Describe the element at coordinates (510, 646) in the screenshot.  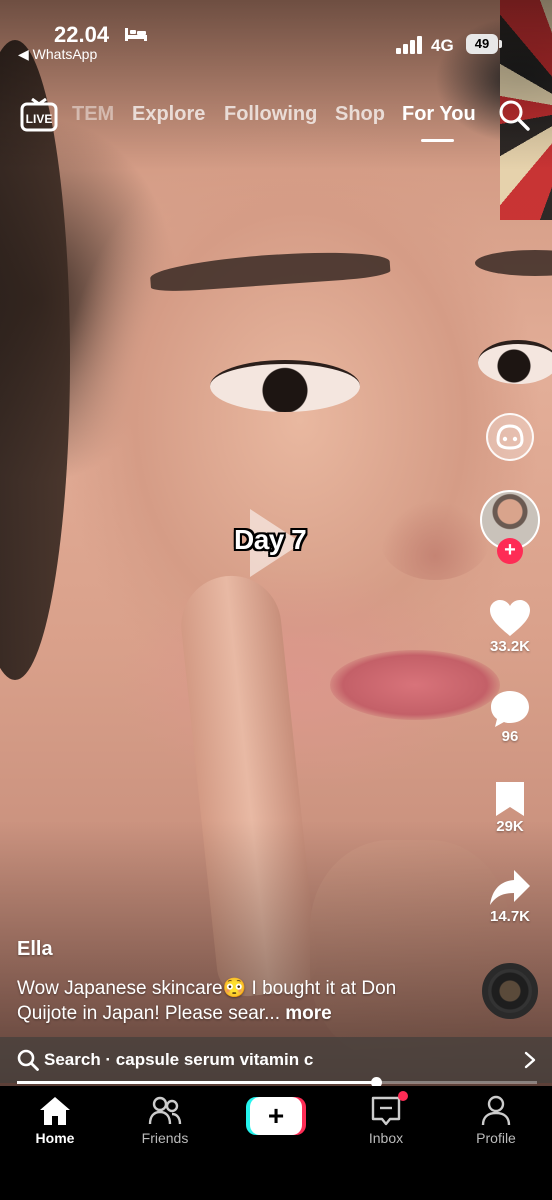
I see `like-count: 33.2K` at that location.